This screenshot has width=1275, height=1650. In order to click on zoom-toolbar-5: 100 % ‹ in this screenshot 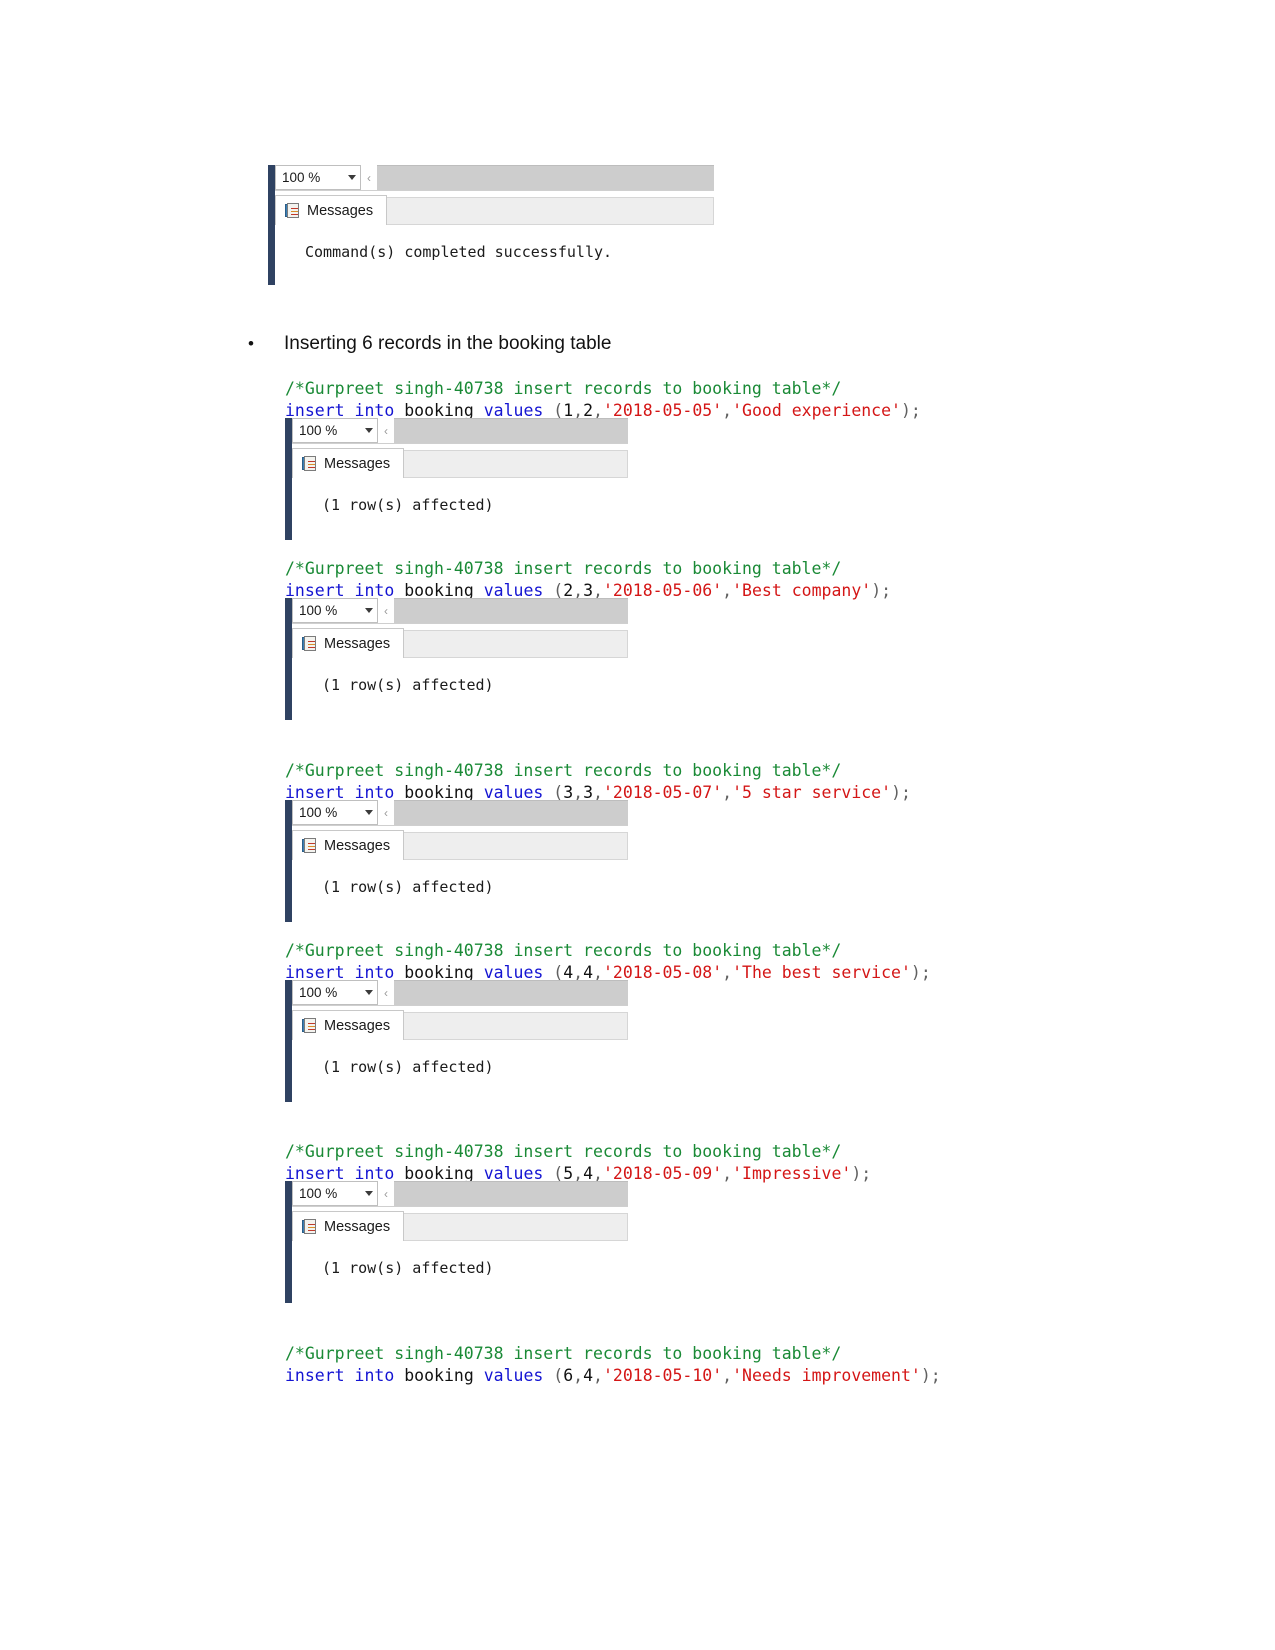, I will do `click(460, 1194)`.